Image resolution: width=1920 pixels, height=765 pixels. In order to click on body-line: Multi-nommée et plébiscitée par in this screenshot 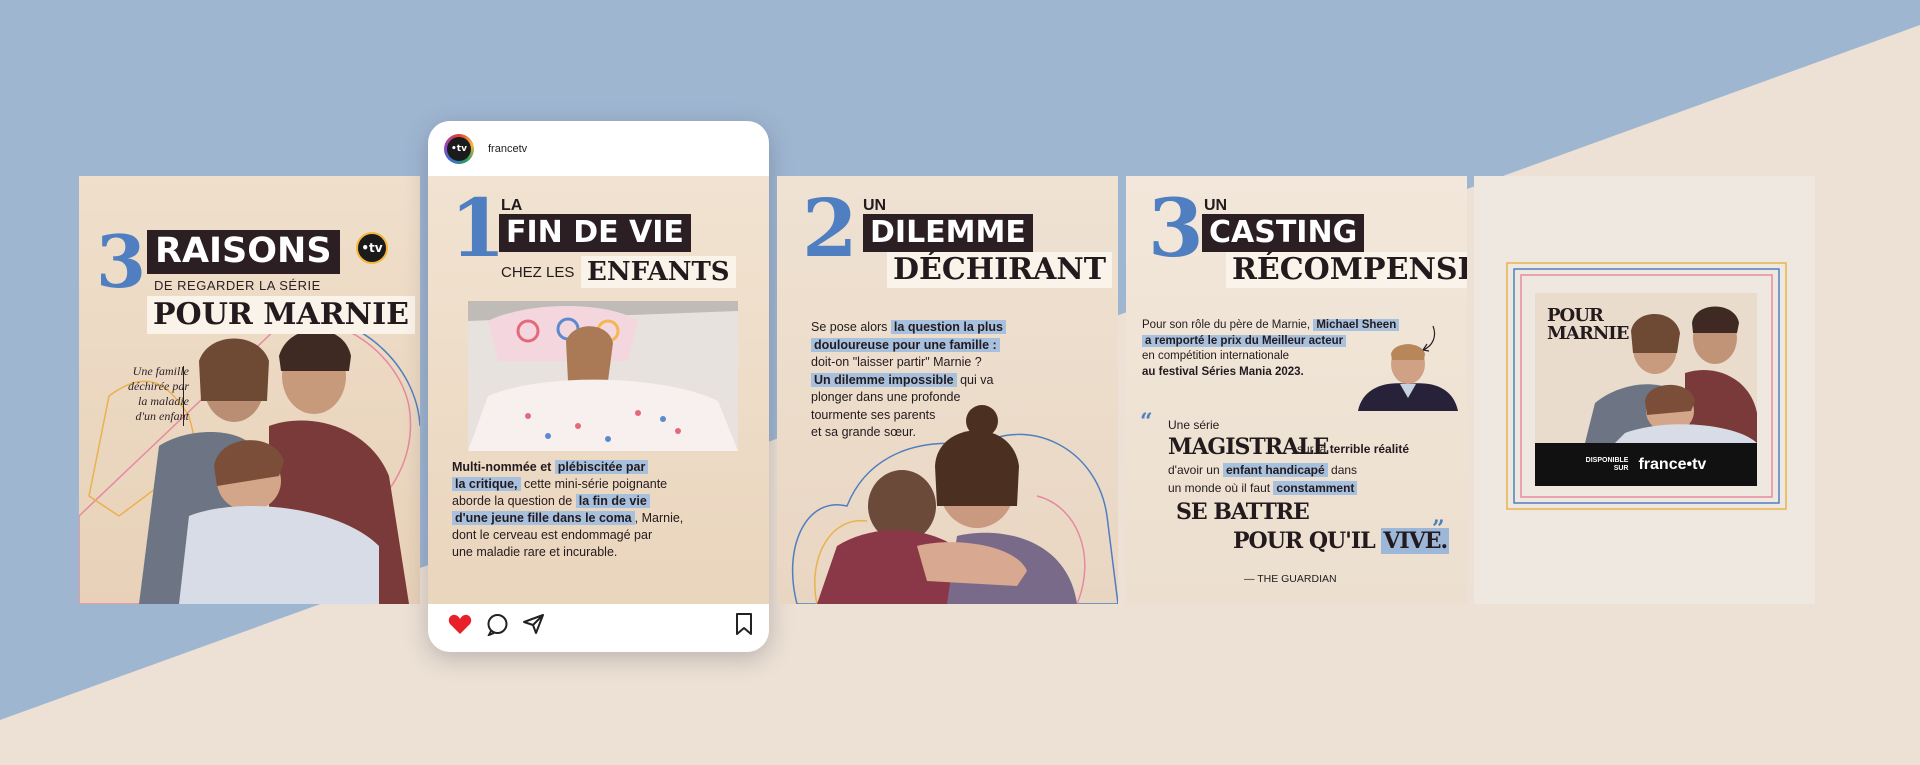, I will do `click(567, 467)`.